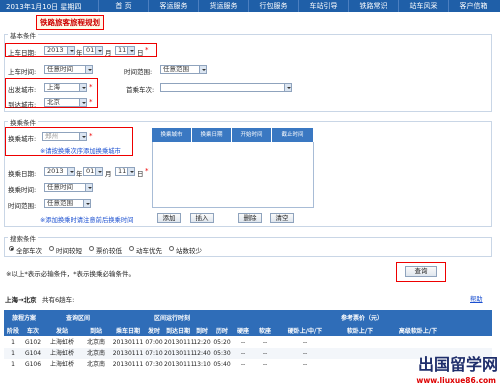 The height and width of the screenshot is (385, 500). Describe the element at coordinates (108, 53) in the screenshot. I see `month-unit: 月` at that location.